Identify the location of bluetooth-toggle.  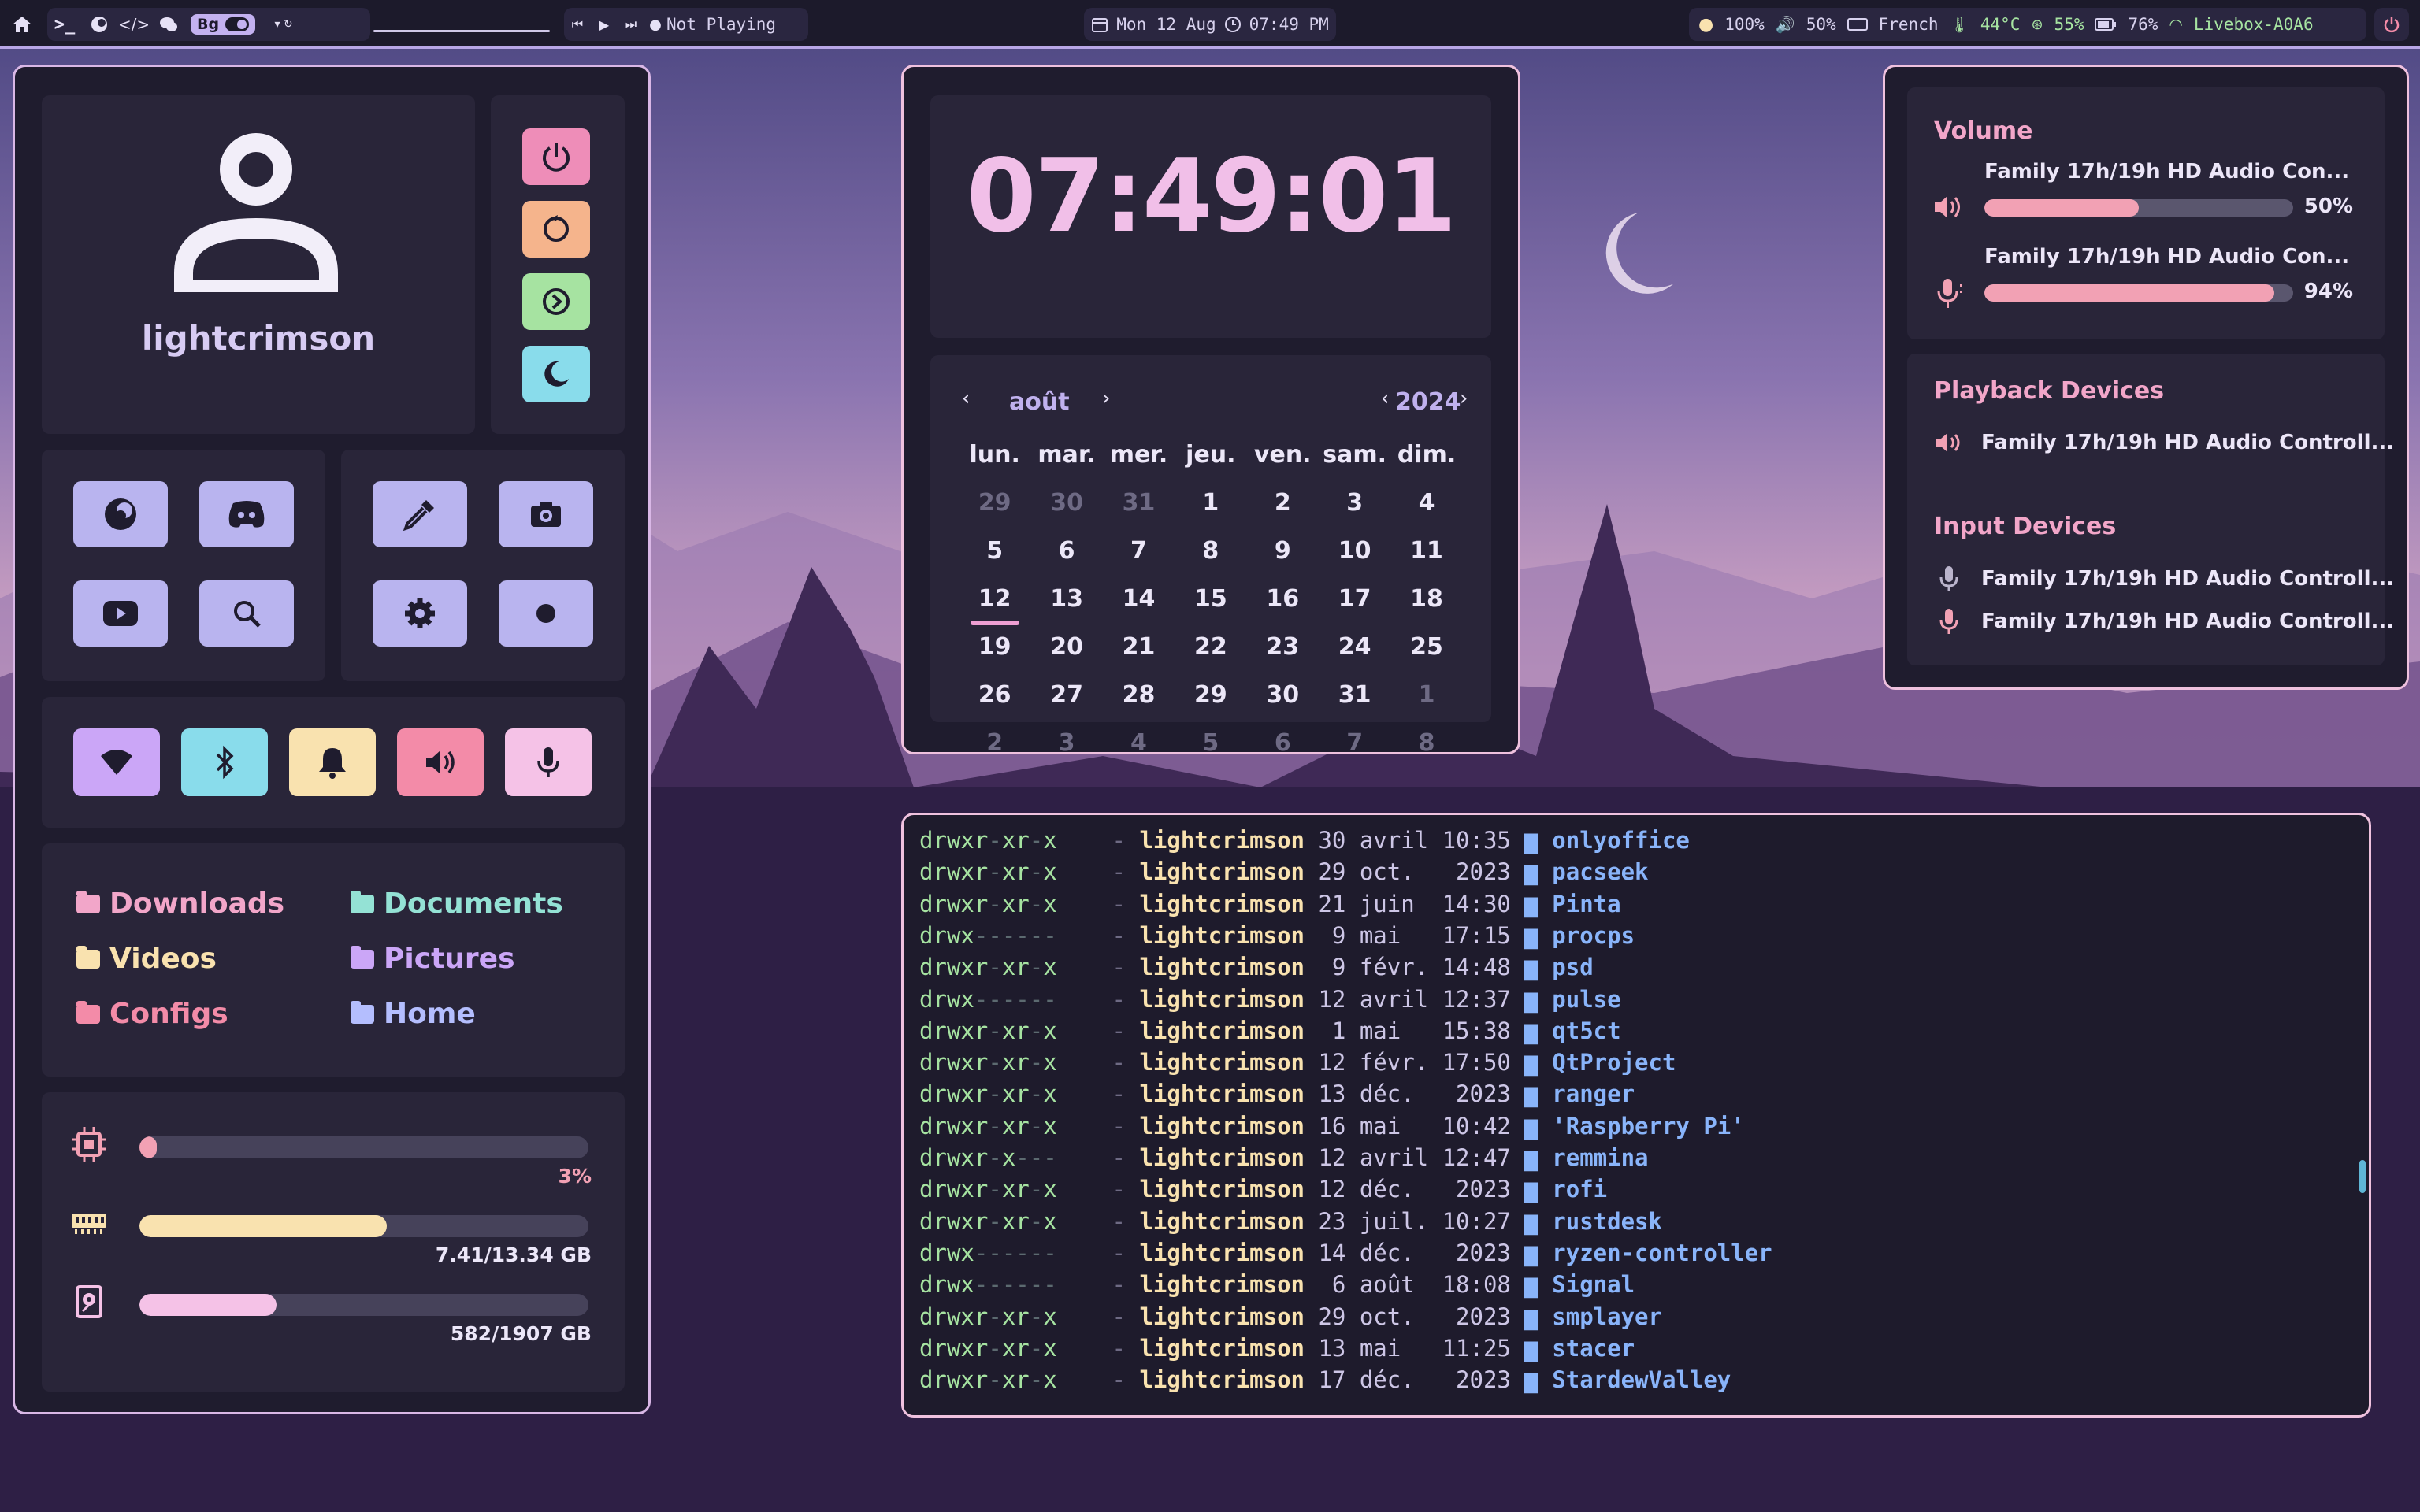
(225, 762).